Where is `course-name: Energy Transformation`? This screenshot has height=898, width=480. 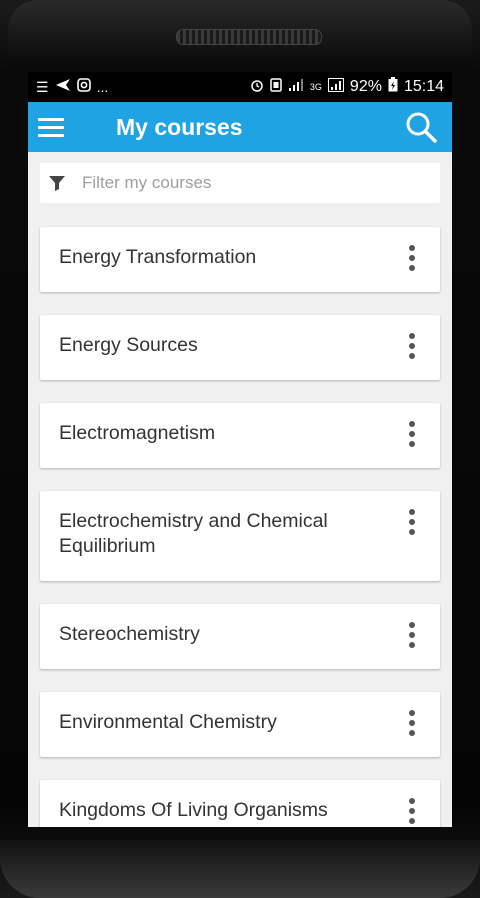 course-name: Energy Transformation is located at coordinates (158, 257).